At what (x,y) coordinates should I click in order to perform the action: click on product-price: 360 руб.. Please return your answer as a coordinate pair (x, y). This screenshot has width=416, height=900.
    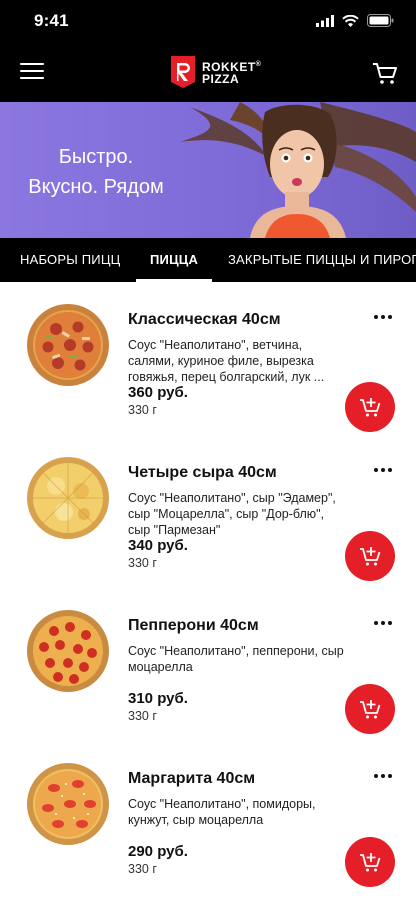
    Looking at the image, I should click on (158, 392).